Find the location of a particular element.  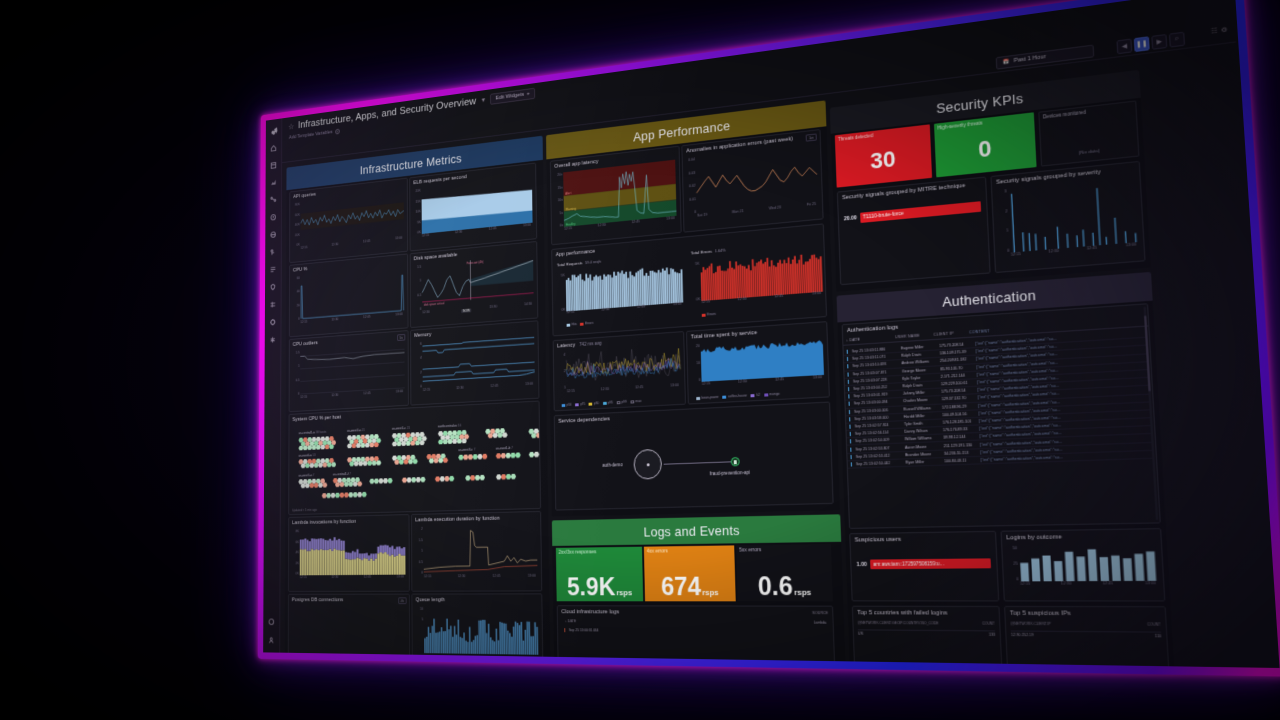

legend-item: coffee-house is located at coordinates (734, 395).